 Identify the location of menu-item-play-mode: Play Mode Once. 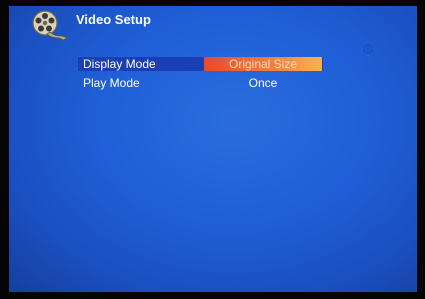
(200, 83).